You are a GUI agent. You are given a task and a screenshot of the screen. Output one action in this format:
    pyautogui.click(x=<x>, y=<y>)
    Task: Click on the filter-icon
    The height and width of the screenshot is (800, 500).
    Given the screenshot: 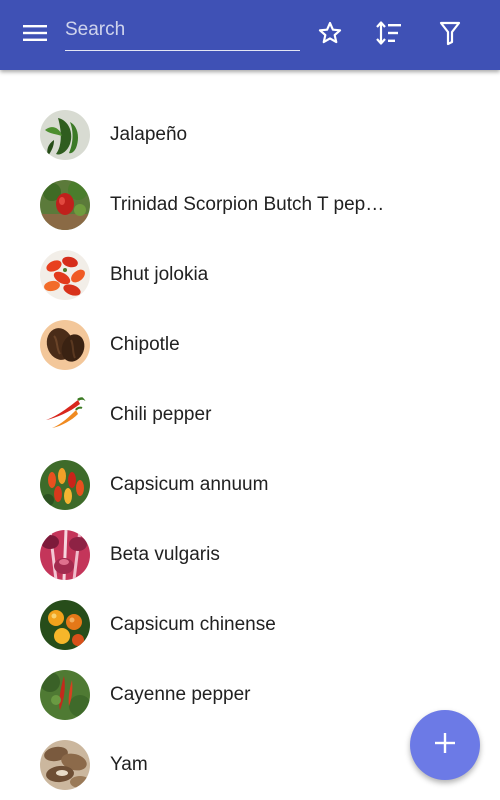 What is the action you would take?
    pyautogui.click(x=450, y=35)
    